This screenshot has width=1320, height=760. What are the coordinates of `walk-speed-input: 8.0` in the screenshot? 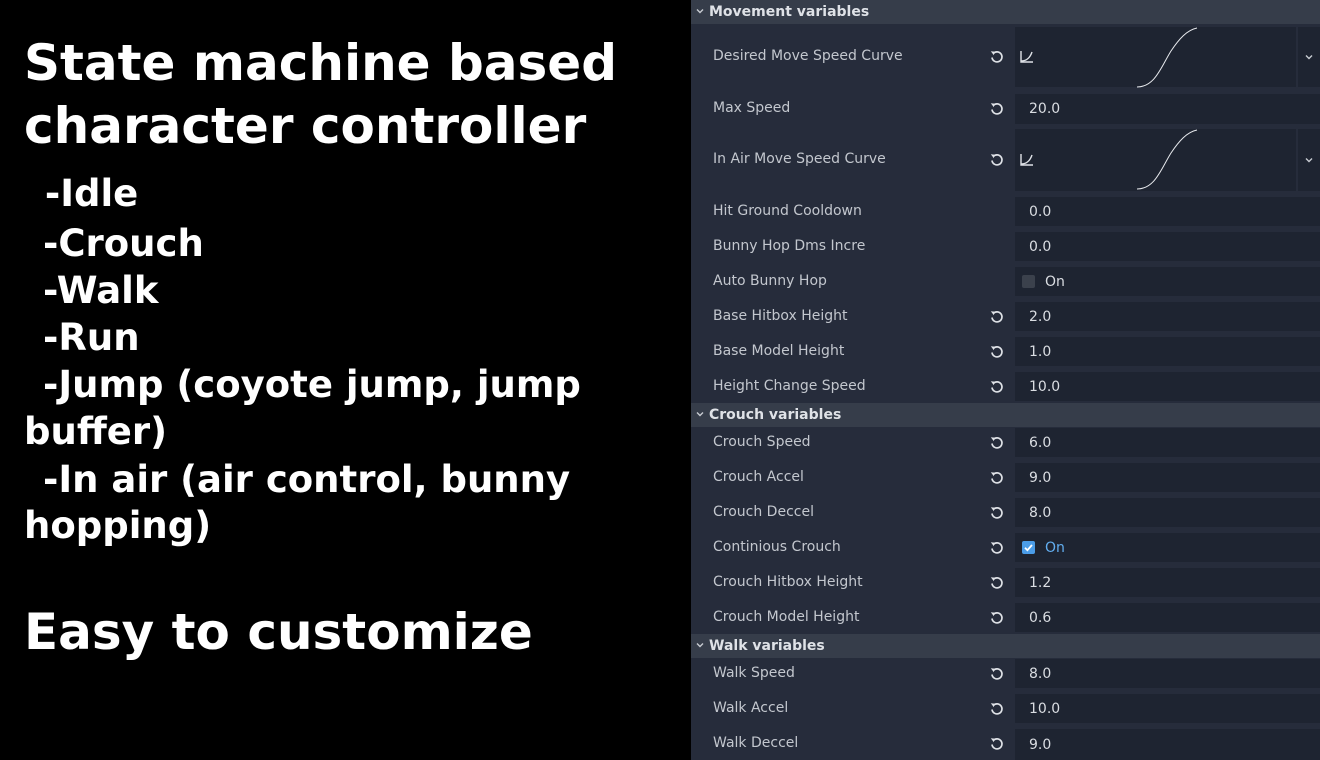 It's located at (1167, 673).